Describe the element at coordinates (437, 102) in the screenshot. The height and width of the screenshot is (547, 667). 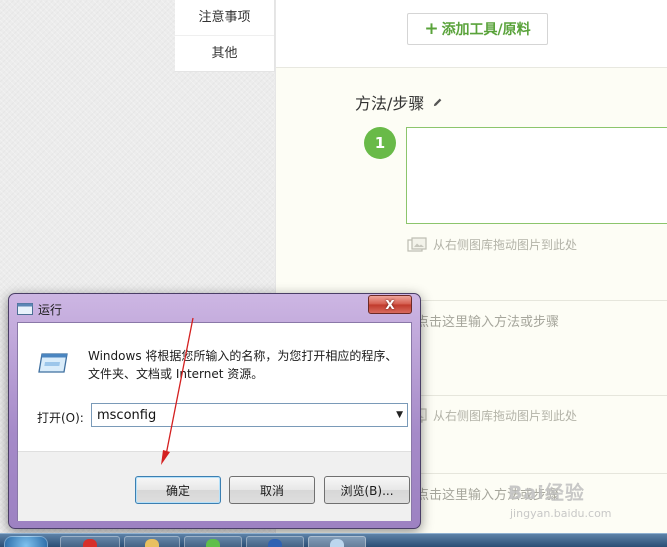
I see `pencil-icon` at that location.